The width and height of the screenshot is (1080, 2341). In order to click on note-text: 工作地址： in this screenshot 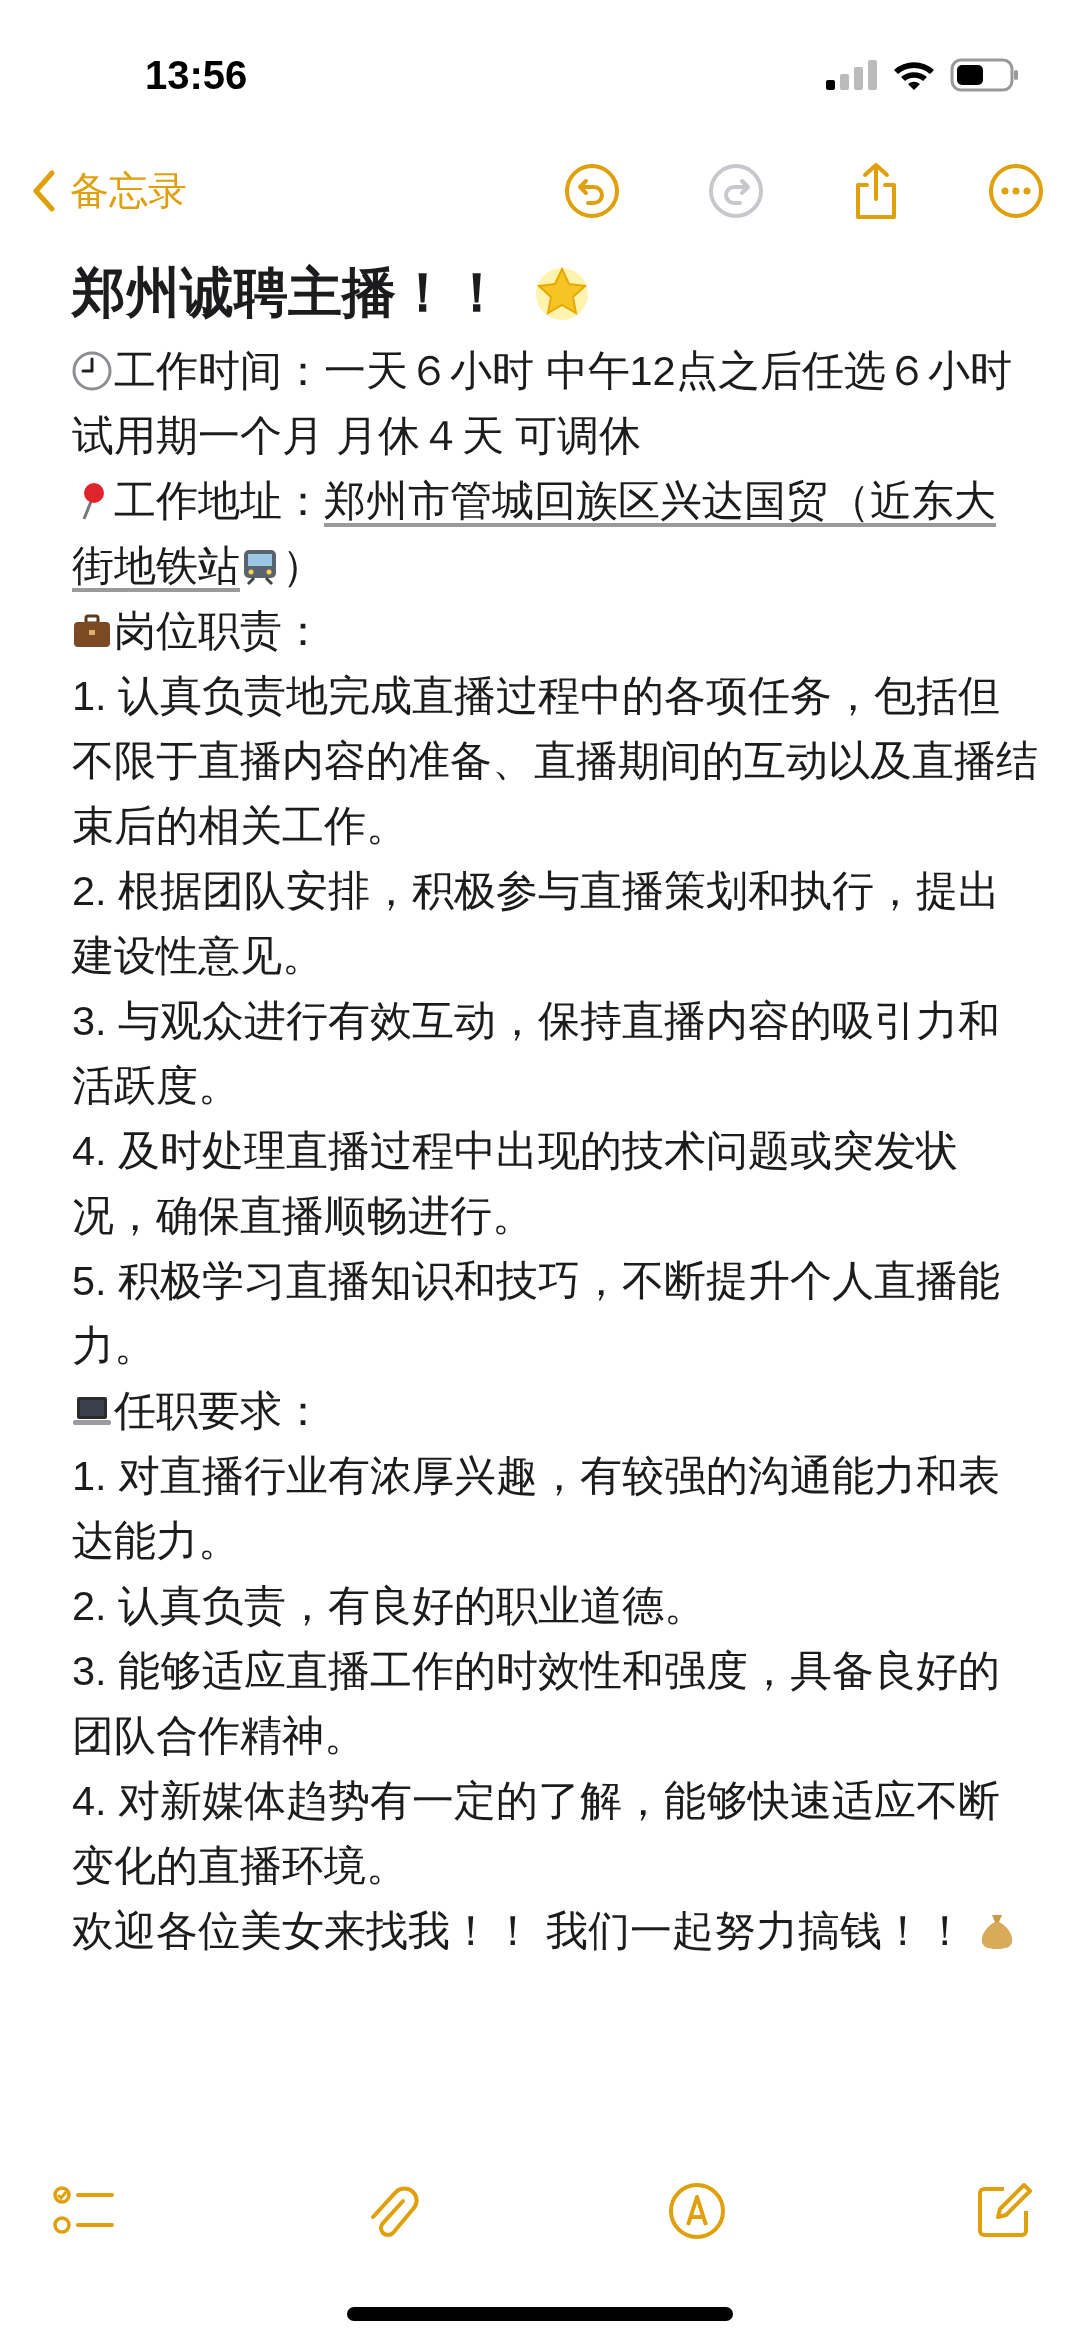, I will do `click(219, 500)`.